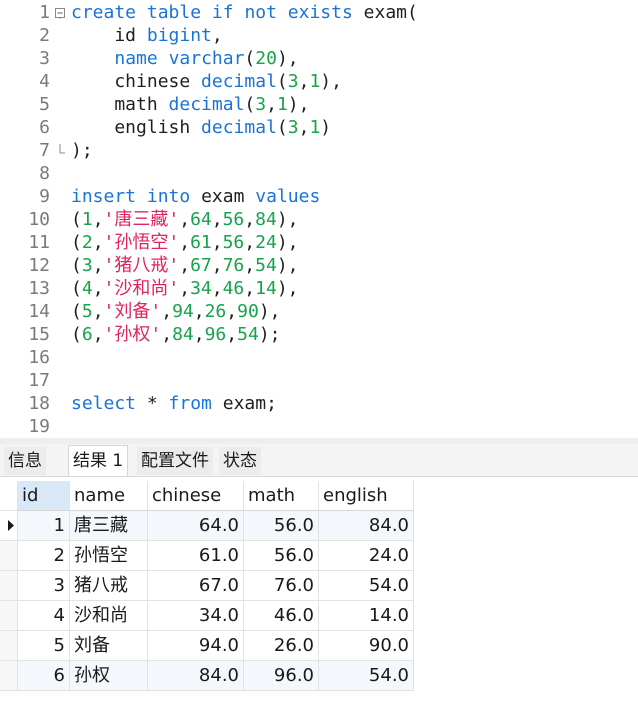  What do you see at coordinates (44, 496) in the screenshot?
I see `column-header-id: id` at bounding box center [44, 496].